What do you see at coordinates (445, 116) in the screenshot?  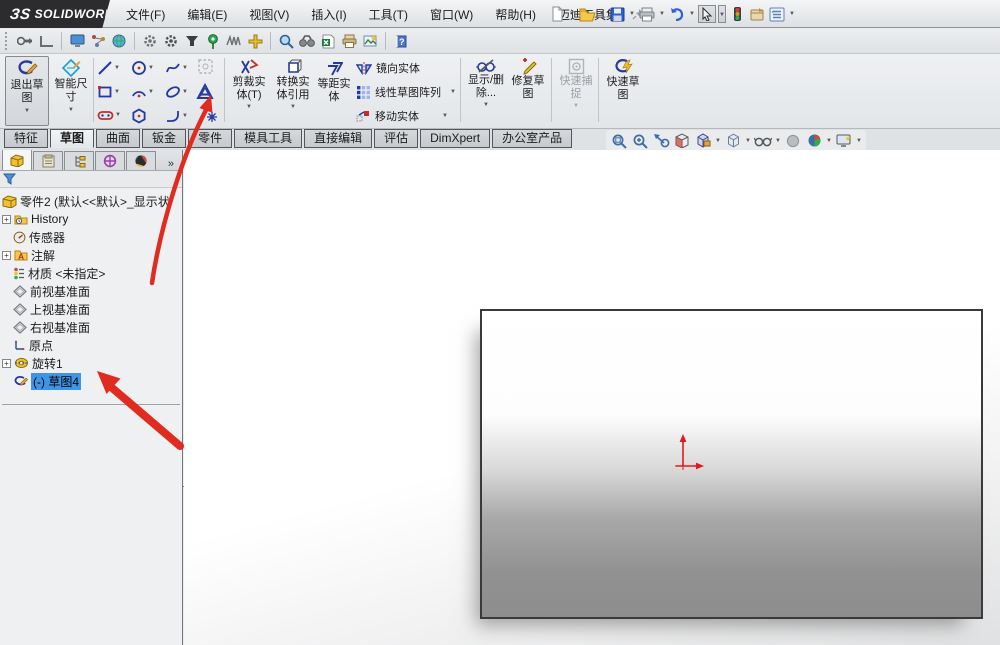 I see `move-entities-dropdown-icon: ▼` at bounding box center [445, 116].